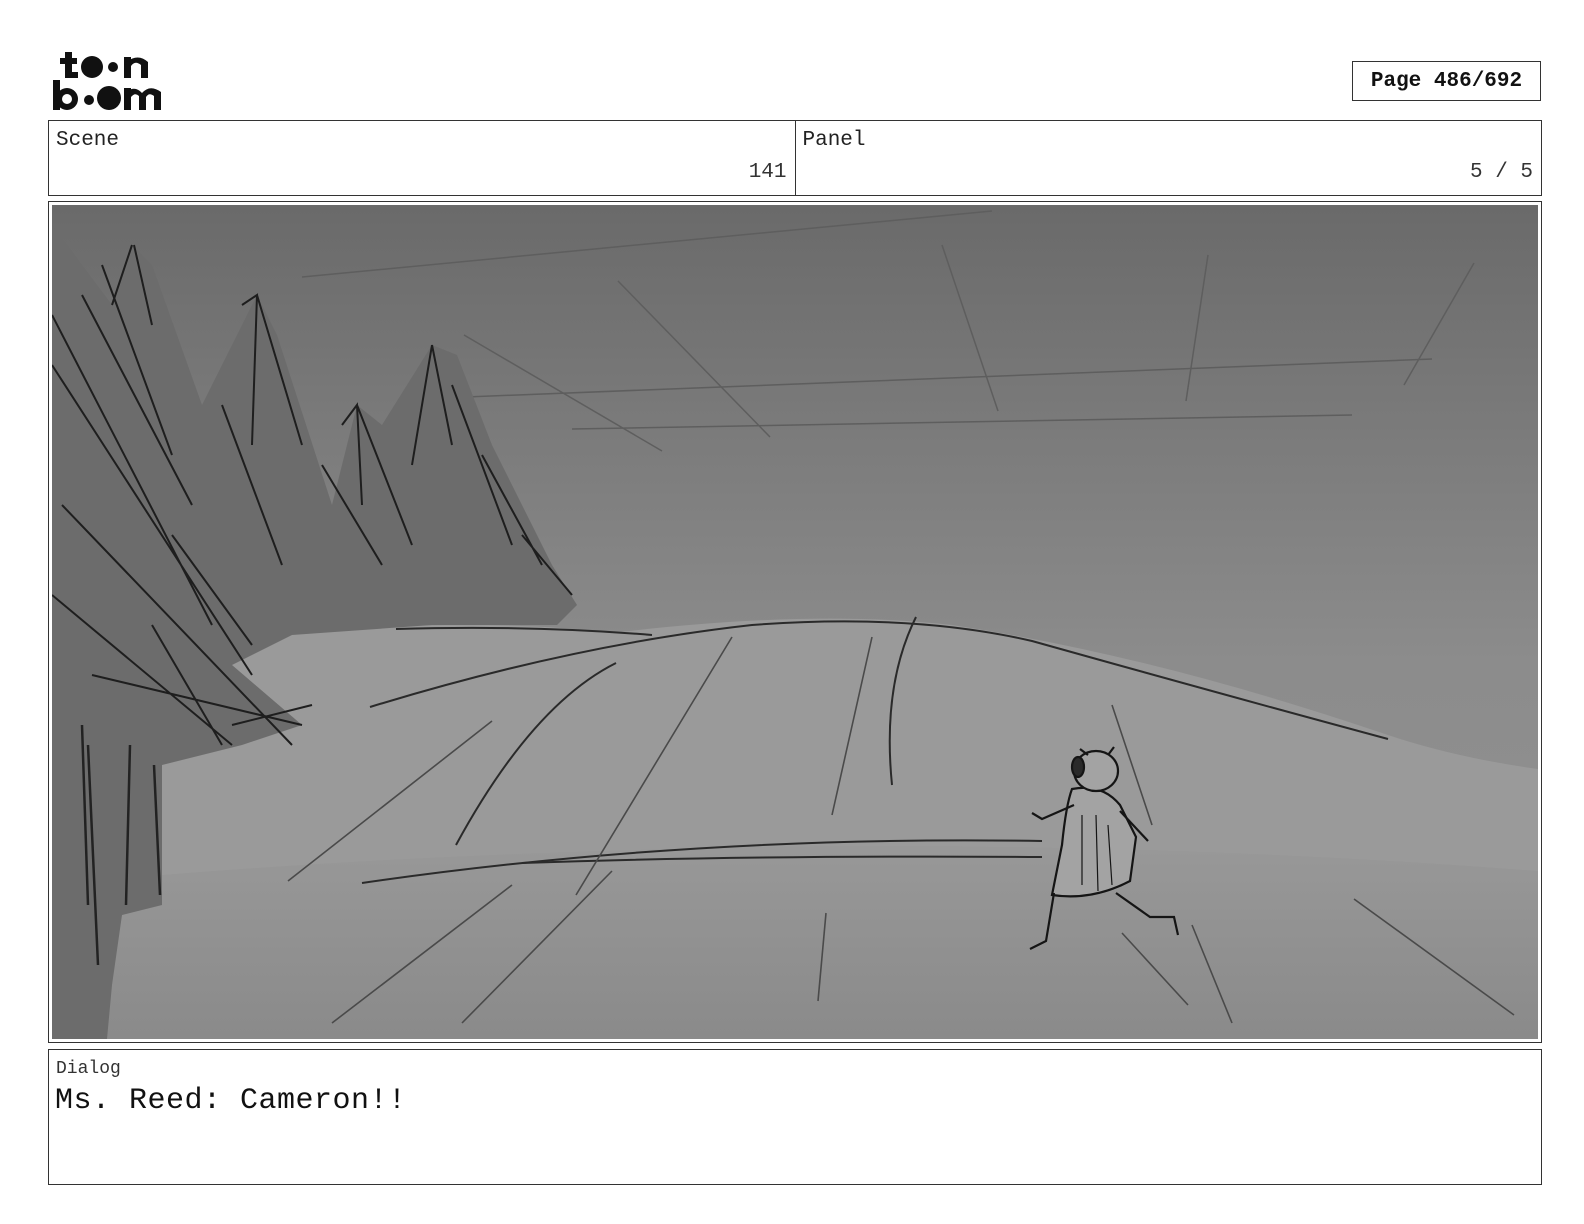  I want to click on dialog-text: Ms. Reed: Cameron!!, so click(231, 1101).